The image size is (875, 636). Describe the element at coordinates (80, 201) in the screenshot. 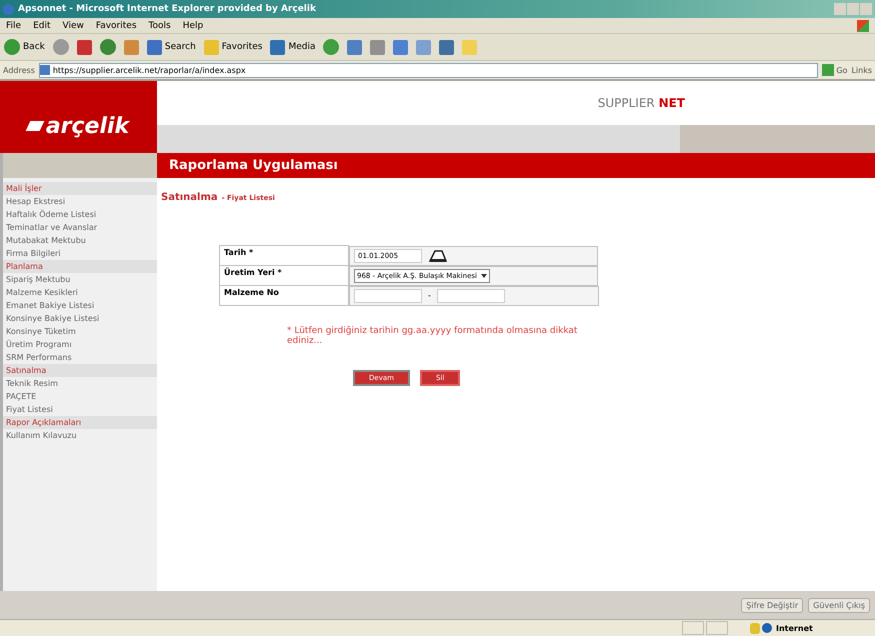

I see `sidebar-link: Hesap Ekstresi` at that location.